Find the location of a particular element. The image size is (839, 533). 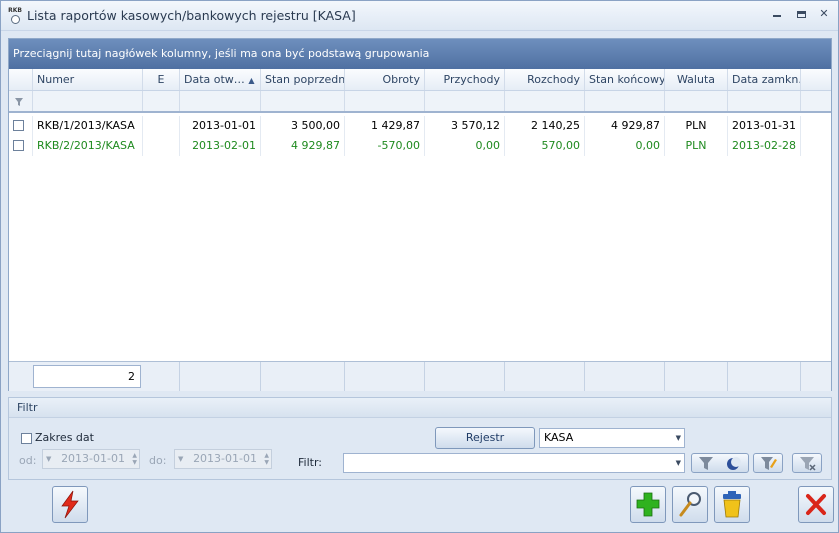

app-icon: RKB is located at coordinates (15, 16).